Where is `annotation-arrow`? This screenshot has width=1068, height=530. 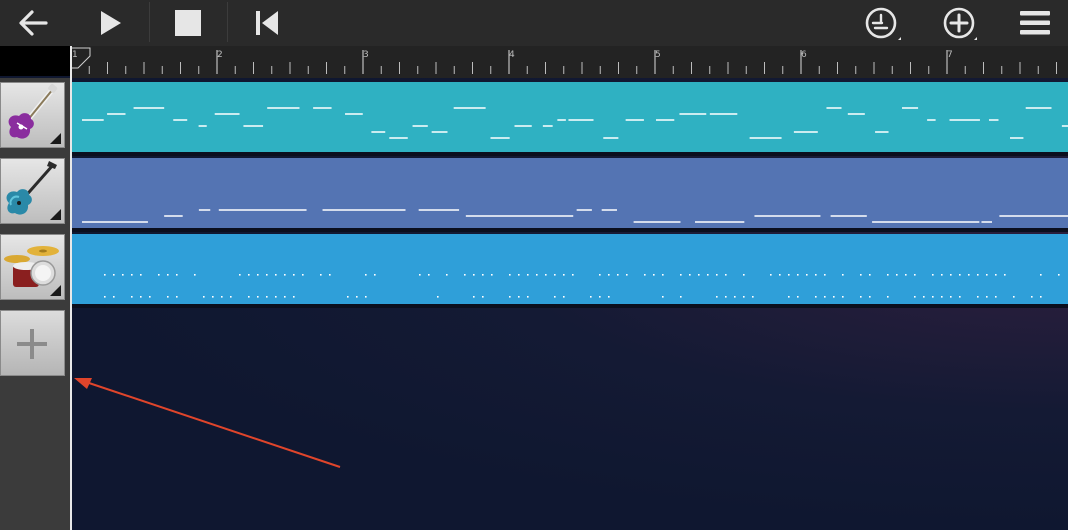 annotation-arrow is located at coordinates (207, 423).